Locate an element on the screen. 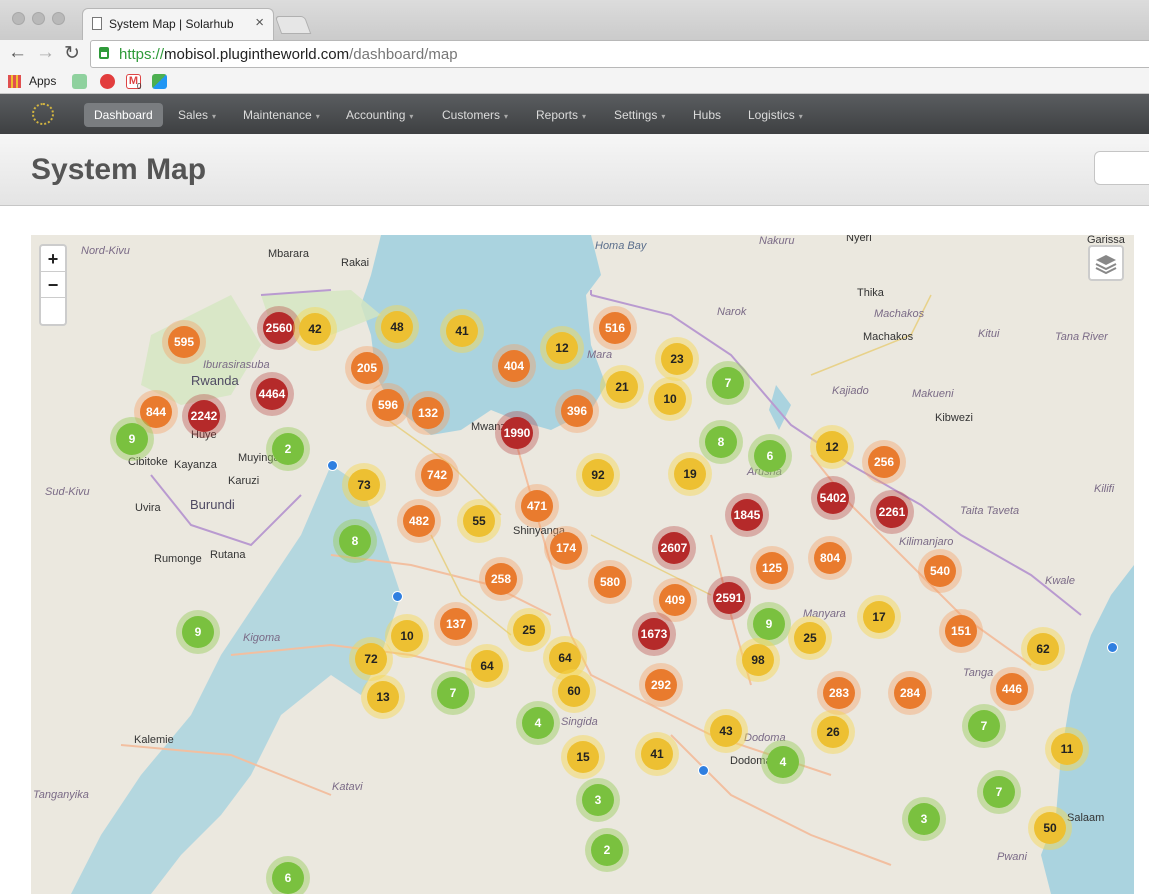 This screenshot has height=894, width=1149. nav-reports: Reports ▾ is located at coordinates (561, 115).